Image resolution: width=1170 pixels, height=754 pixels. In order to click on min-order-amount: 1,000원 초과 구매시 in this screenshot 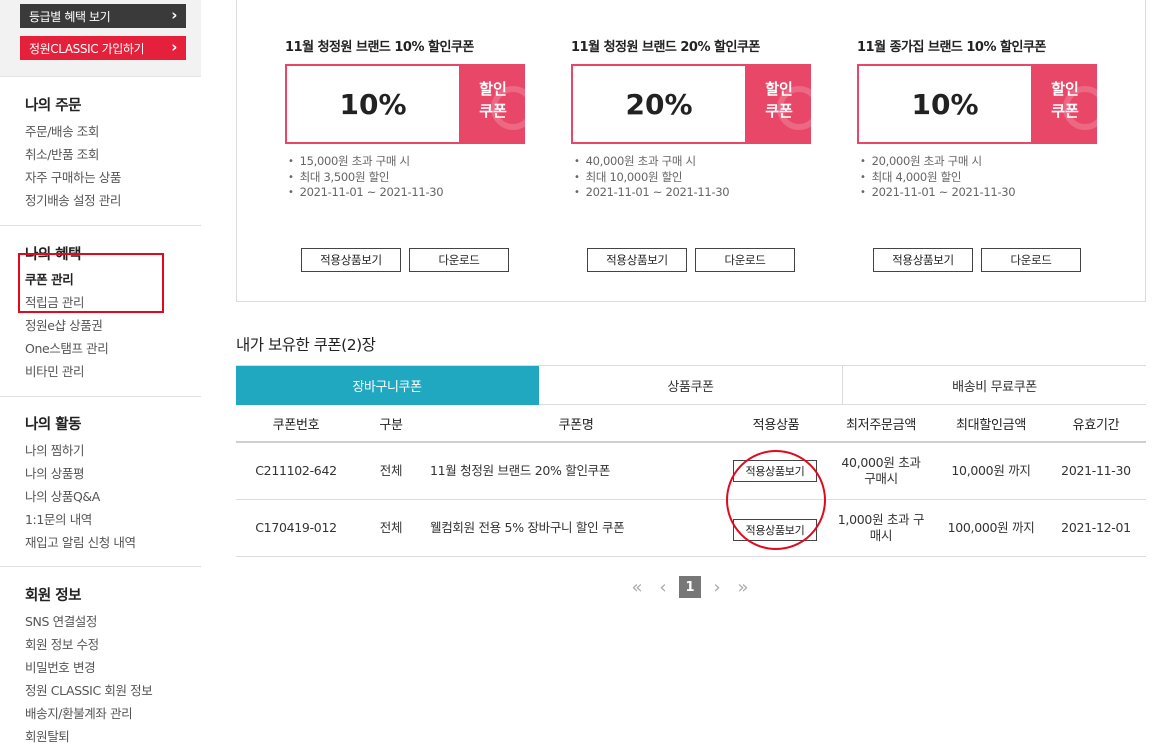, I will do `click(881, 527)`.